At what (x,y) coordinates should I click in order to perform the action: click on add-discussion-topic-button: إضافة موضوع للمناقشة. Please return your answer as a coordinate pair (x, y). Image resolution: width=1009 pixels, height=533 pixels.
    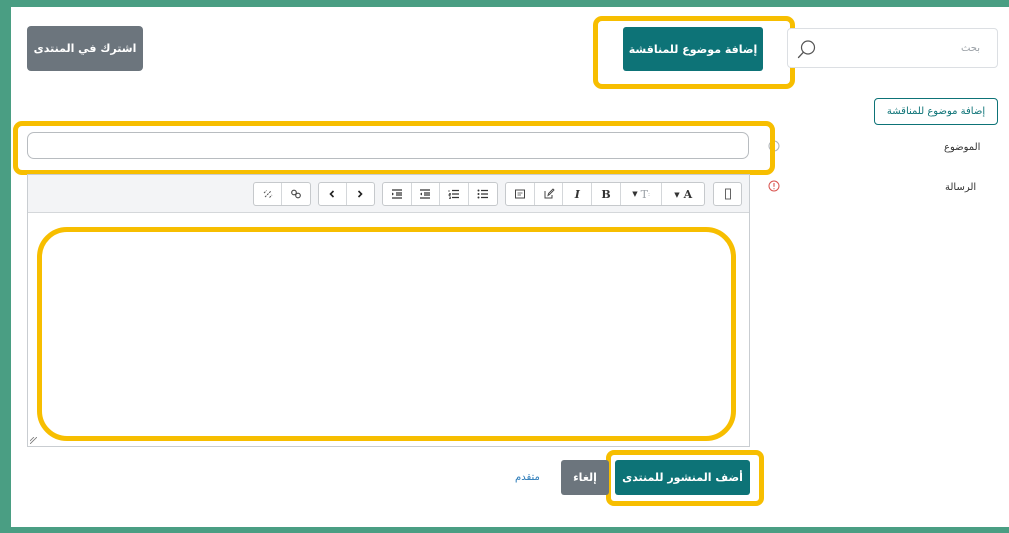
    Looking at the image, I should click on (693, 49).